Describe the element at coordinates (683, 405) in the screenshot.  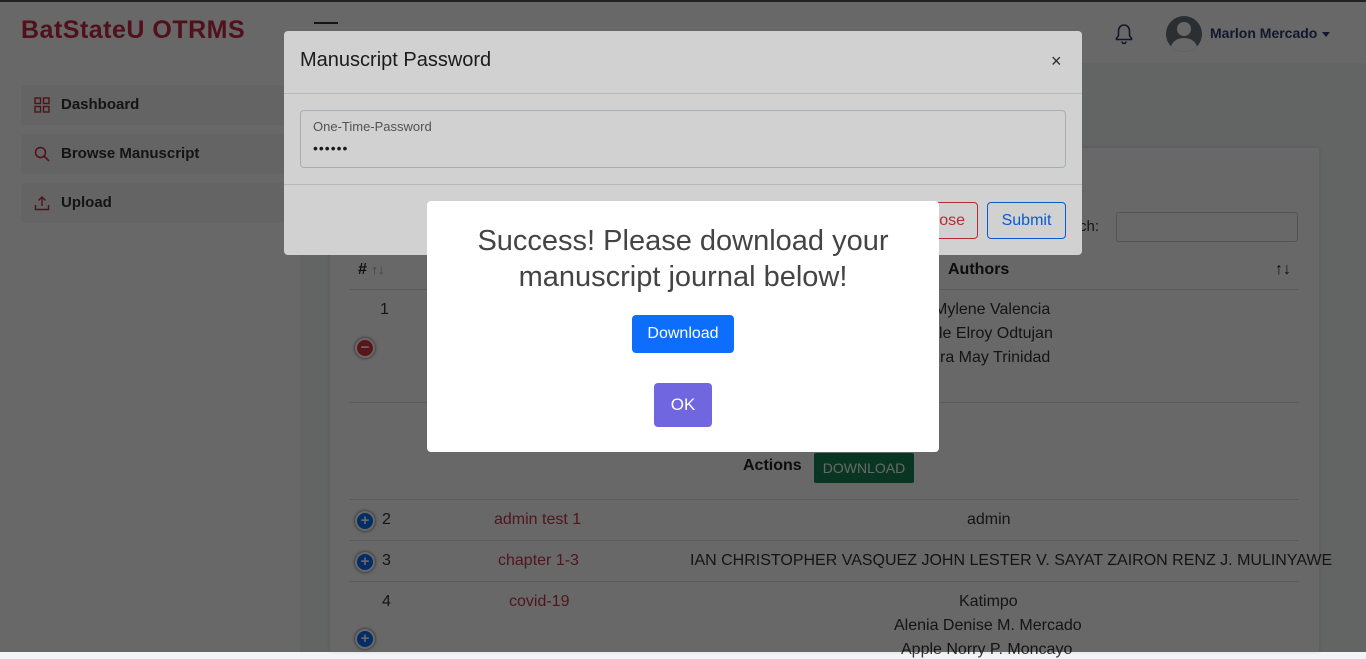
I see `ok-button: OK` at that location.